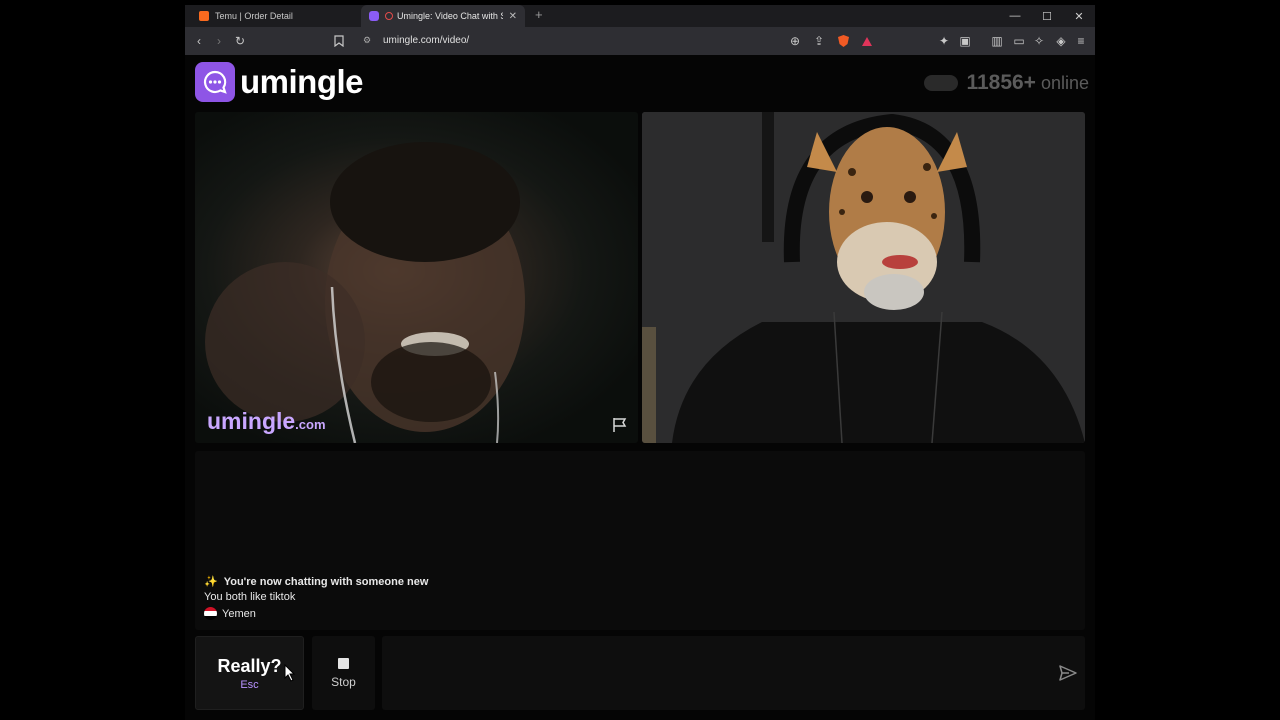 The image size is (1280, 720). What do you see at coordinates (369, 41) in the screenshot?
I see `site-info-icon: ⚙` at bounding box center [369, 41].